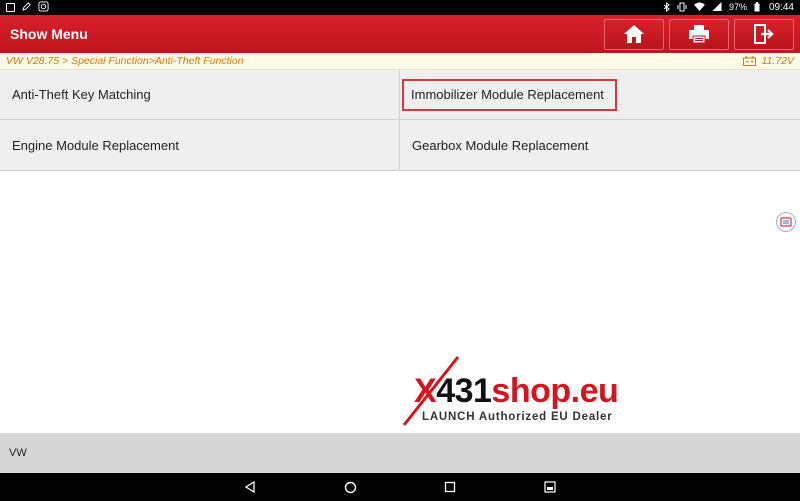 Image resolution: width=800 pixels, height=501 pixels. What do you see at coordinates (400, 453) in the screenshot?
I see `vehicle-footer: VW` at bounding box center [400, 453].